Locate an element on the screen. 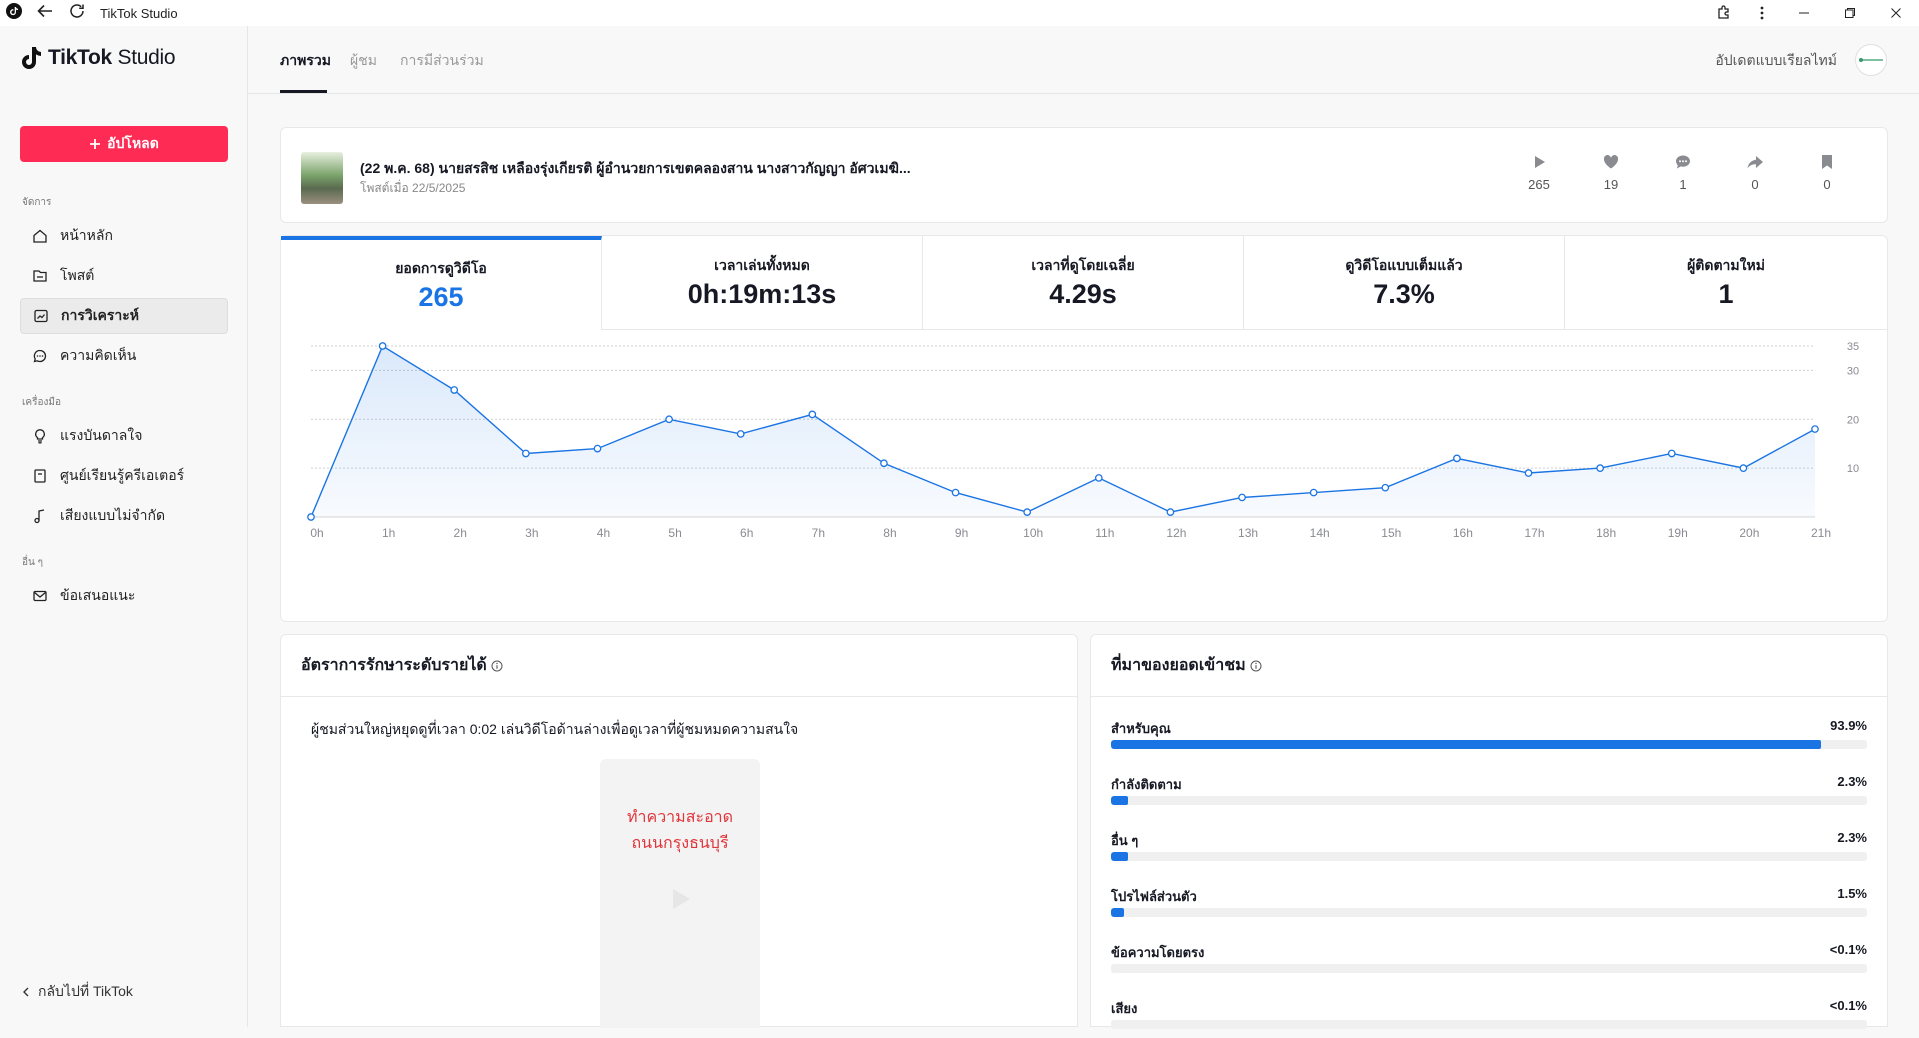  chart-area is located at coordinates (1063, 431).